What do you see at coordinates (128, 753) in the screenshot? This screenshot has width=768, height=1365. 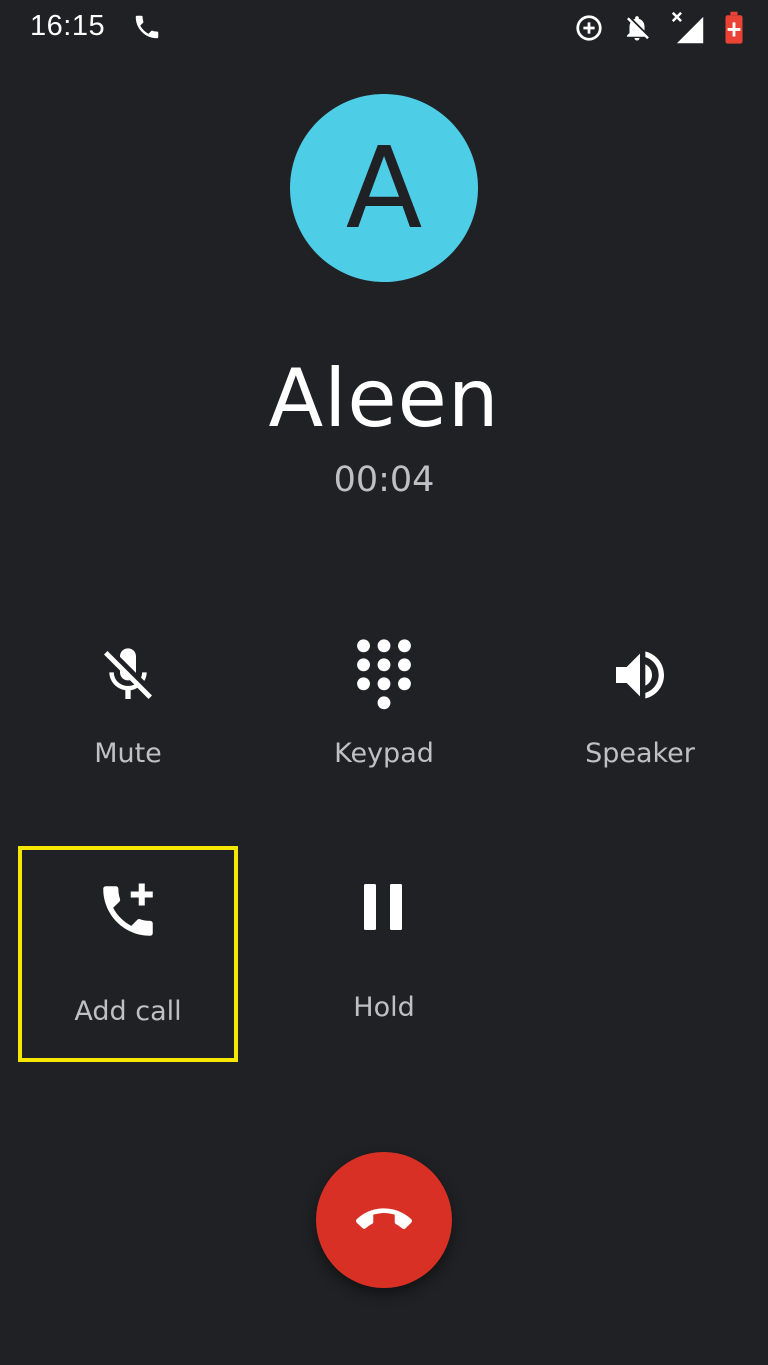 I see `mute-label: Mute` at bounding box center [128, 753].